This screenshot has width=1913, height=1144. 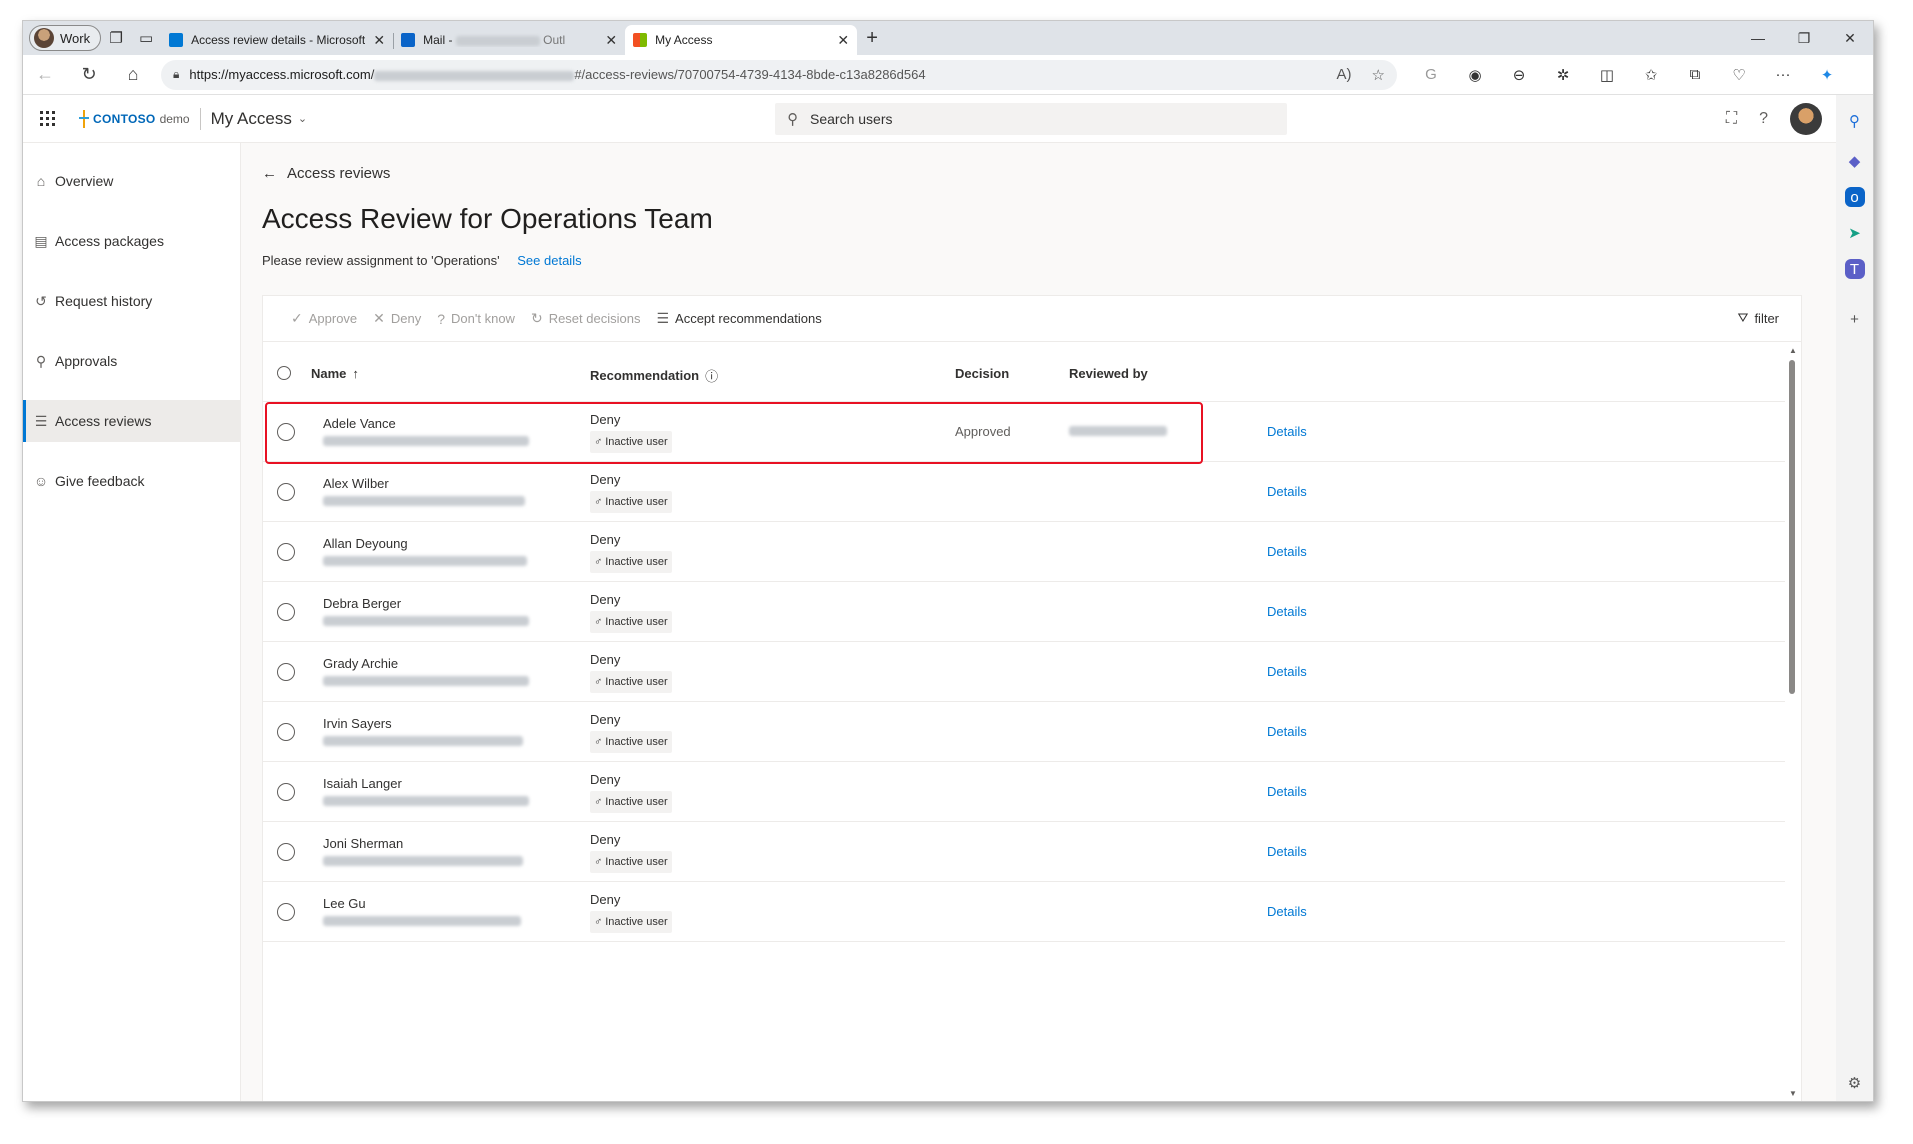 What do you see at coordinates (1855, 121) in the screenshot?
I see `search-sidebar-icon: ⚲` at bounding box center [1855, 121].